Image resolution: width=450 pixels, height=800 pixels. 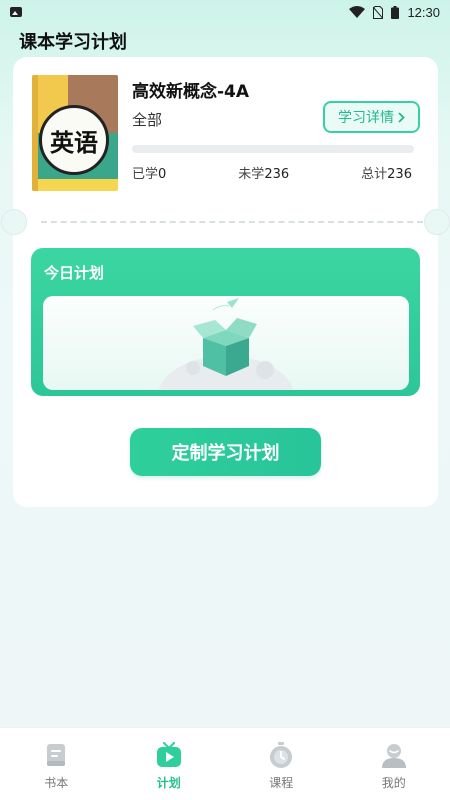 What do you see at coordinates (74, 140) in the screenshot?
I see `book-cover-text: 英语` at bounding box center [74, 140].